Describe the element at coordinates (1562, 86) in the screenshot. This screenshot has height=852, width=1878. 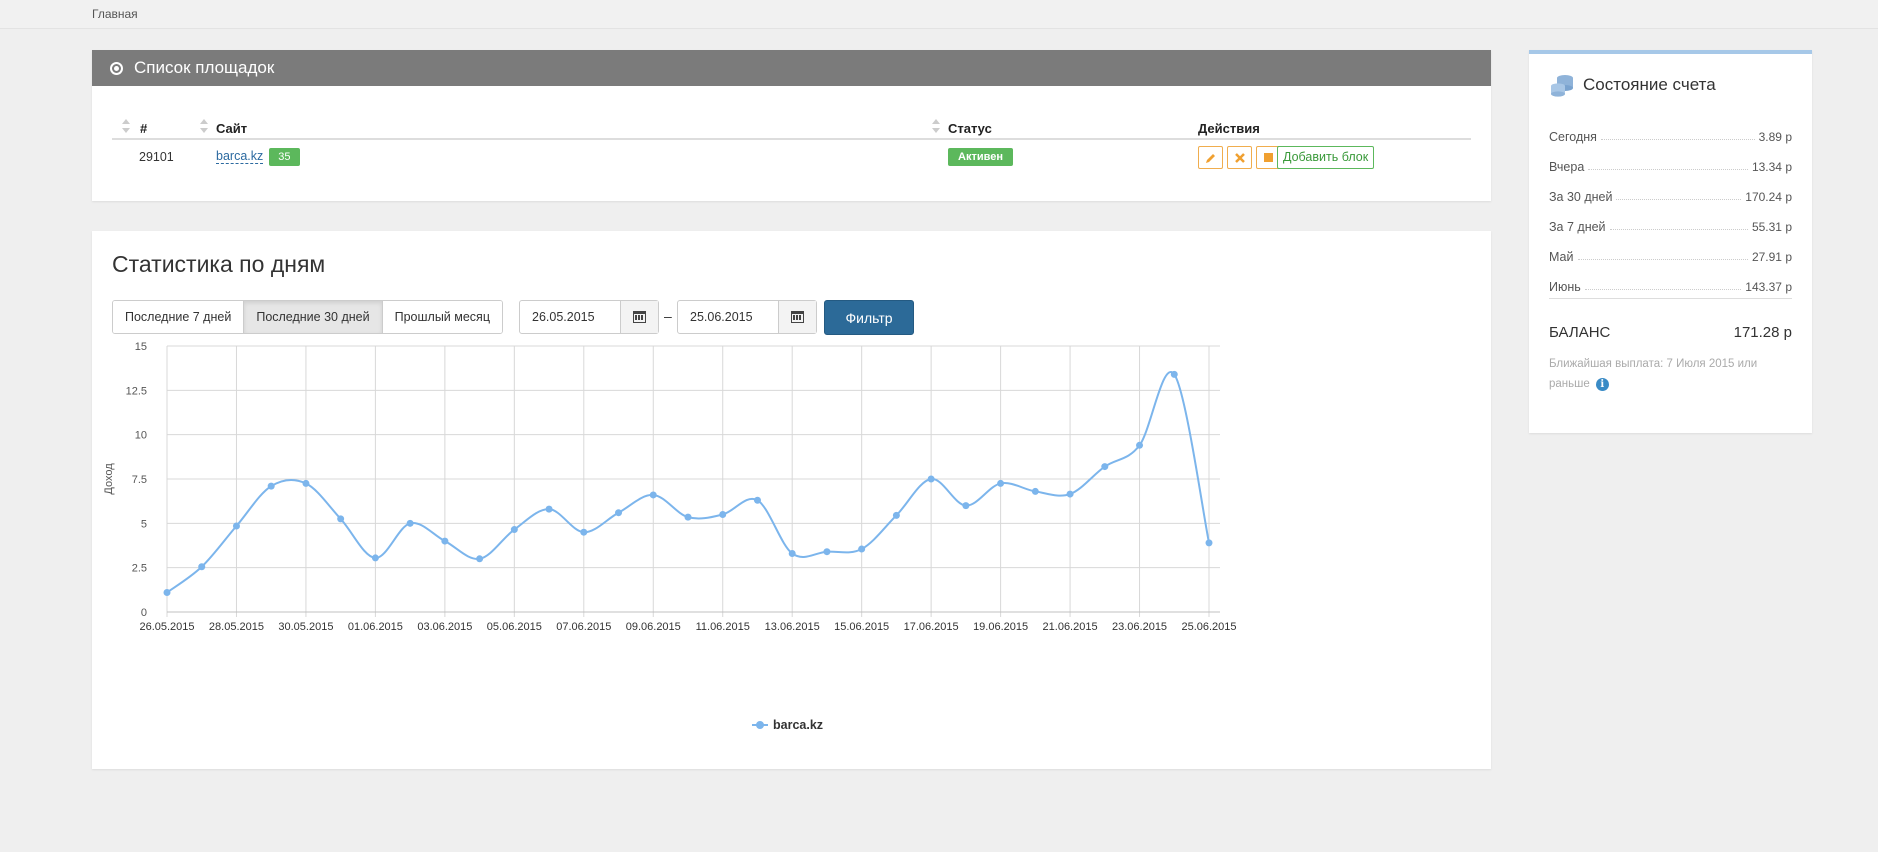
I see `coins-icon` at that location.